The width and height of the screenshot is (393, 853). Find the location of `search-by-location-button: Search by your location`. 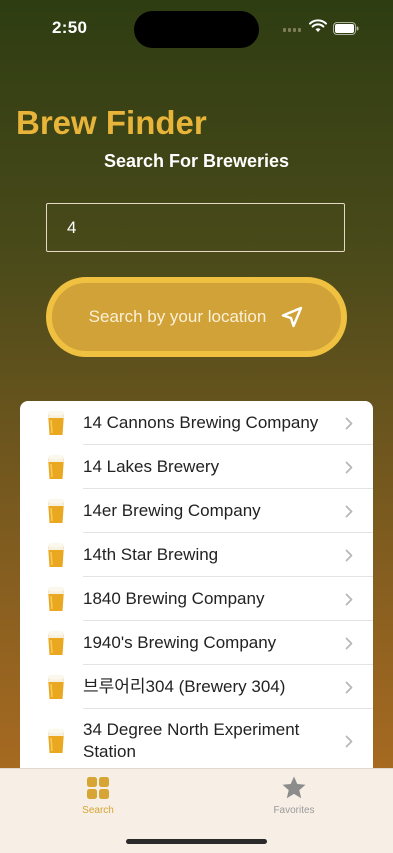

search-by-location-button: Search by your location is located at coordinates (196, 317).